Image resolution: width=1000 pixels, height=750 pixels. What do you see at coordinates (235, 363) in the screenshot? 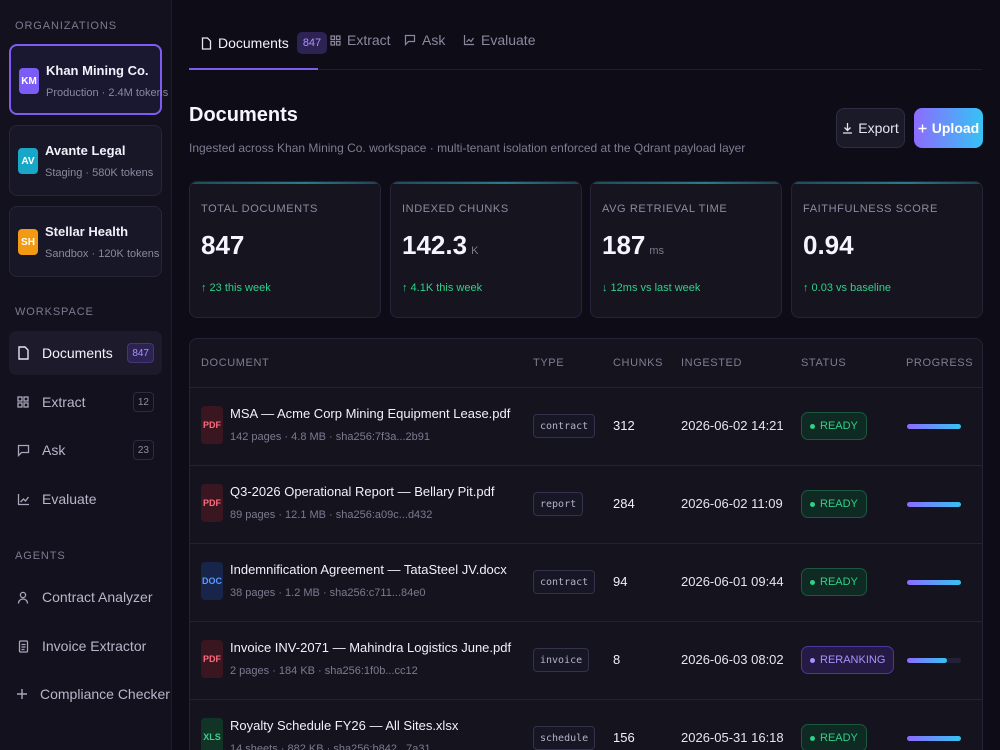
I see `column-header-document: DOCUMENT` at bounding box center [235, 363].